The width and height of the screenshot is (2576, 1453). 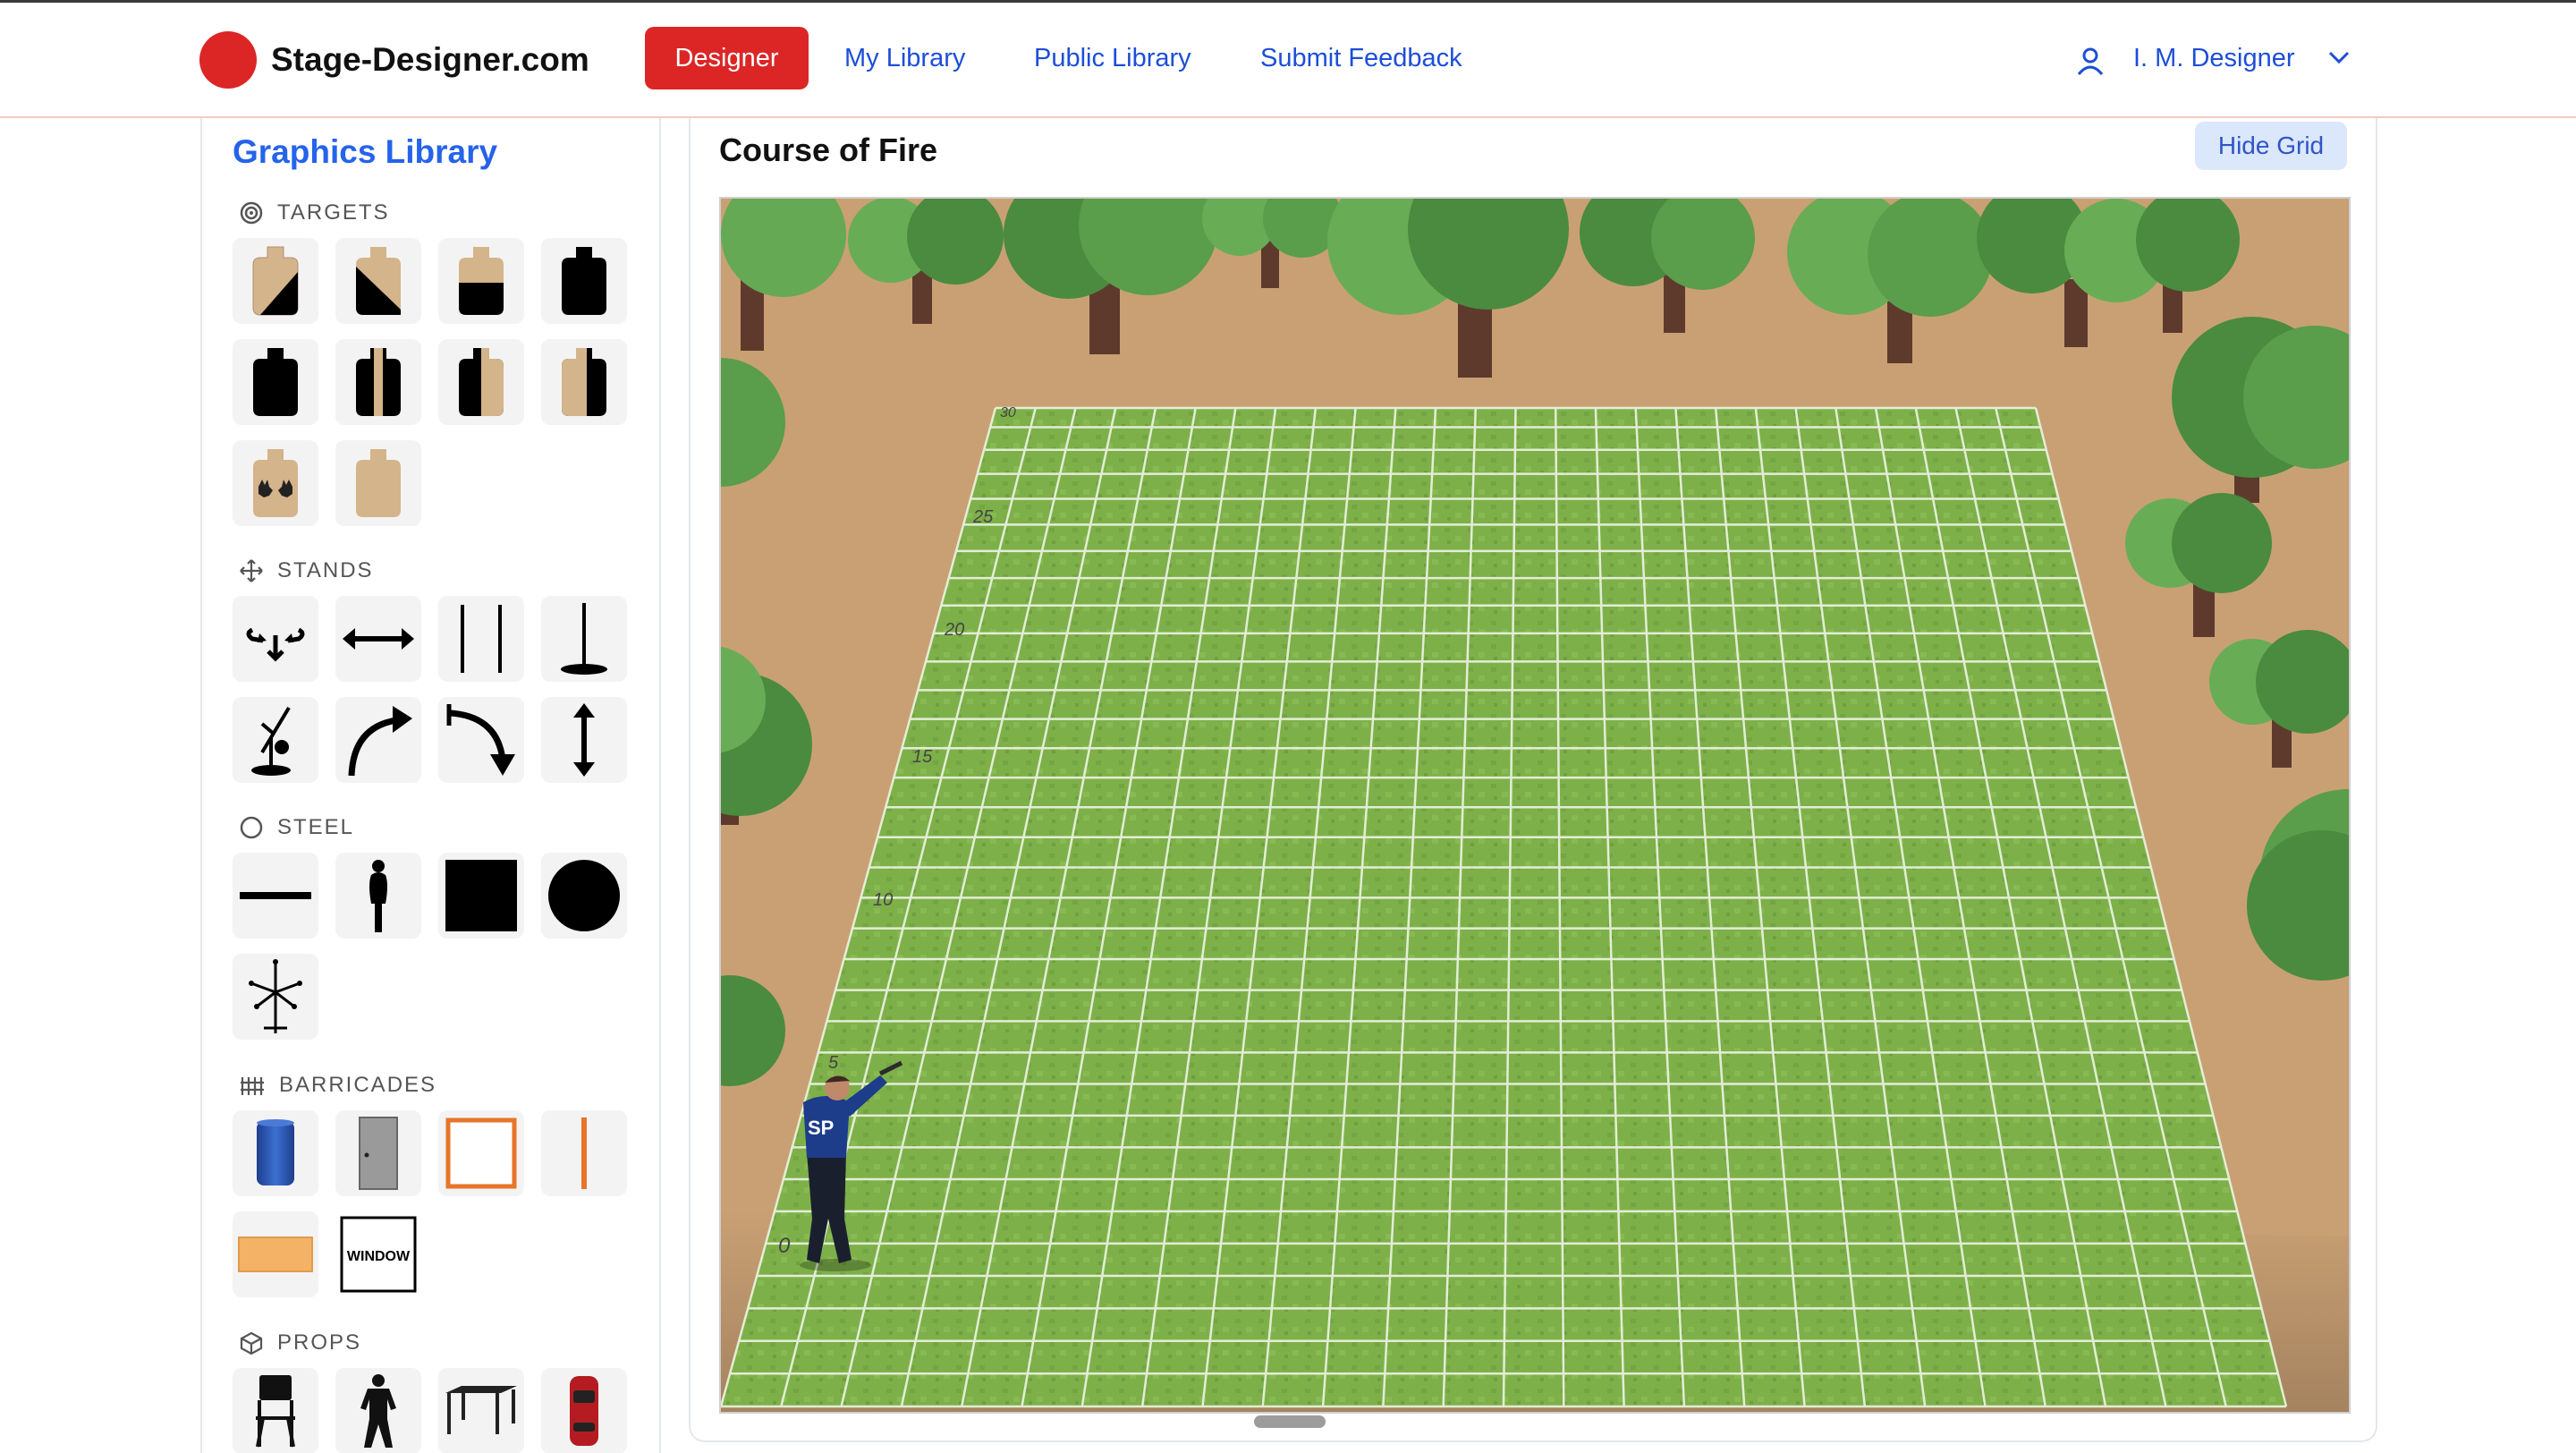 What do you see at coordinates (378, 740) in the screenshot?
I see `turn-right-stand-icon` at bounding box center [378, 740].